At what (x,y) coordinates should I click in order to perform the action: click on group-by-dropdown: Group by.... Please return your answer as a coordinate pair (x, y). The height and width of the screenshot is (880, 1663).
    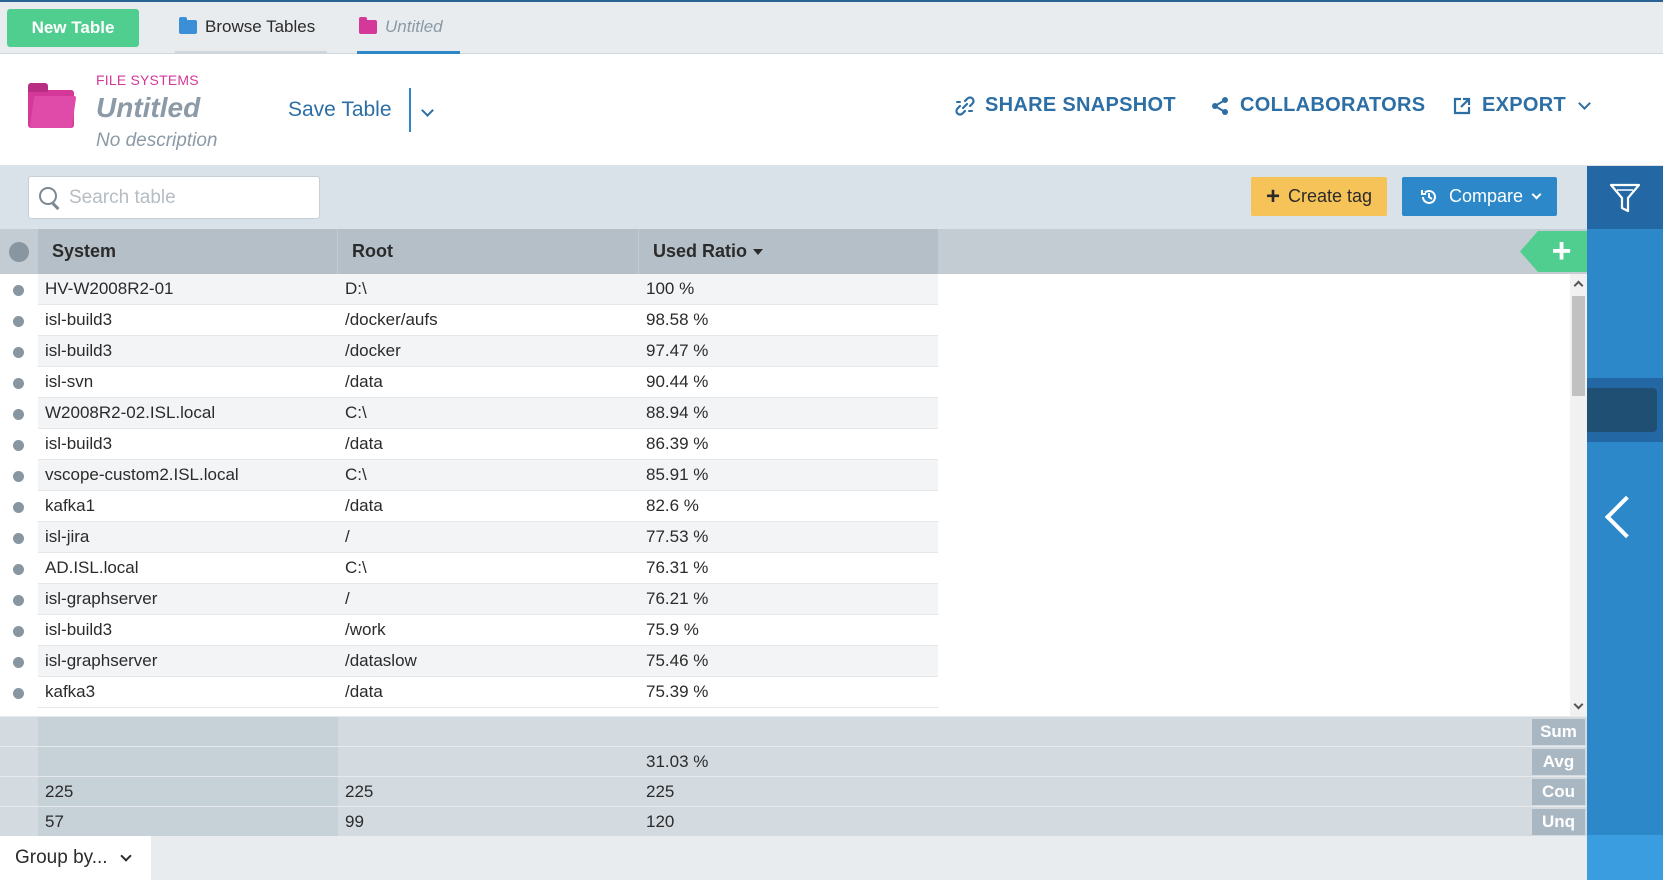
    Looking at the image, I should click on (75, 858).